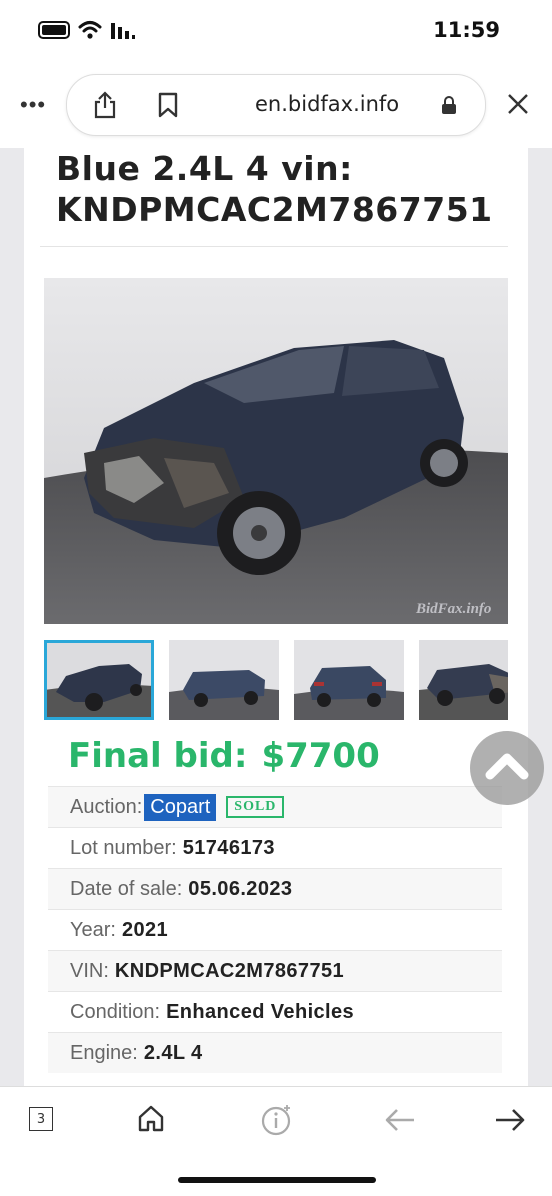 The image size is (552, 1196). I want to click on detail-value: 51746173, so click(228, 847).